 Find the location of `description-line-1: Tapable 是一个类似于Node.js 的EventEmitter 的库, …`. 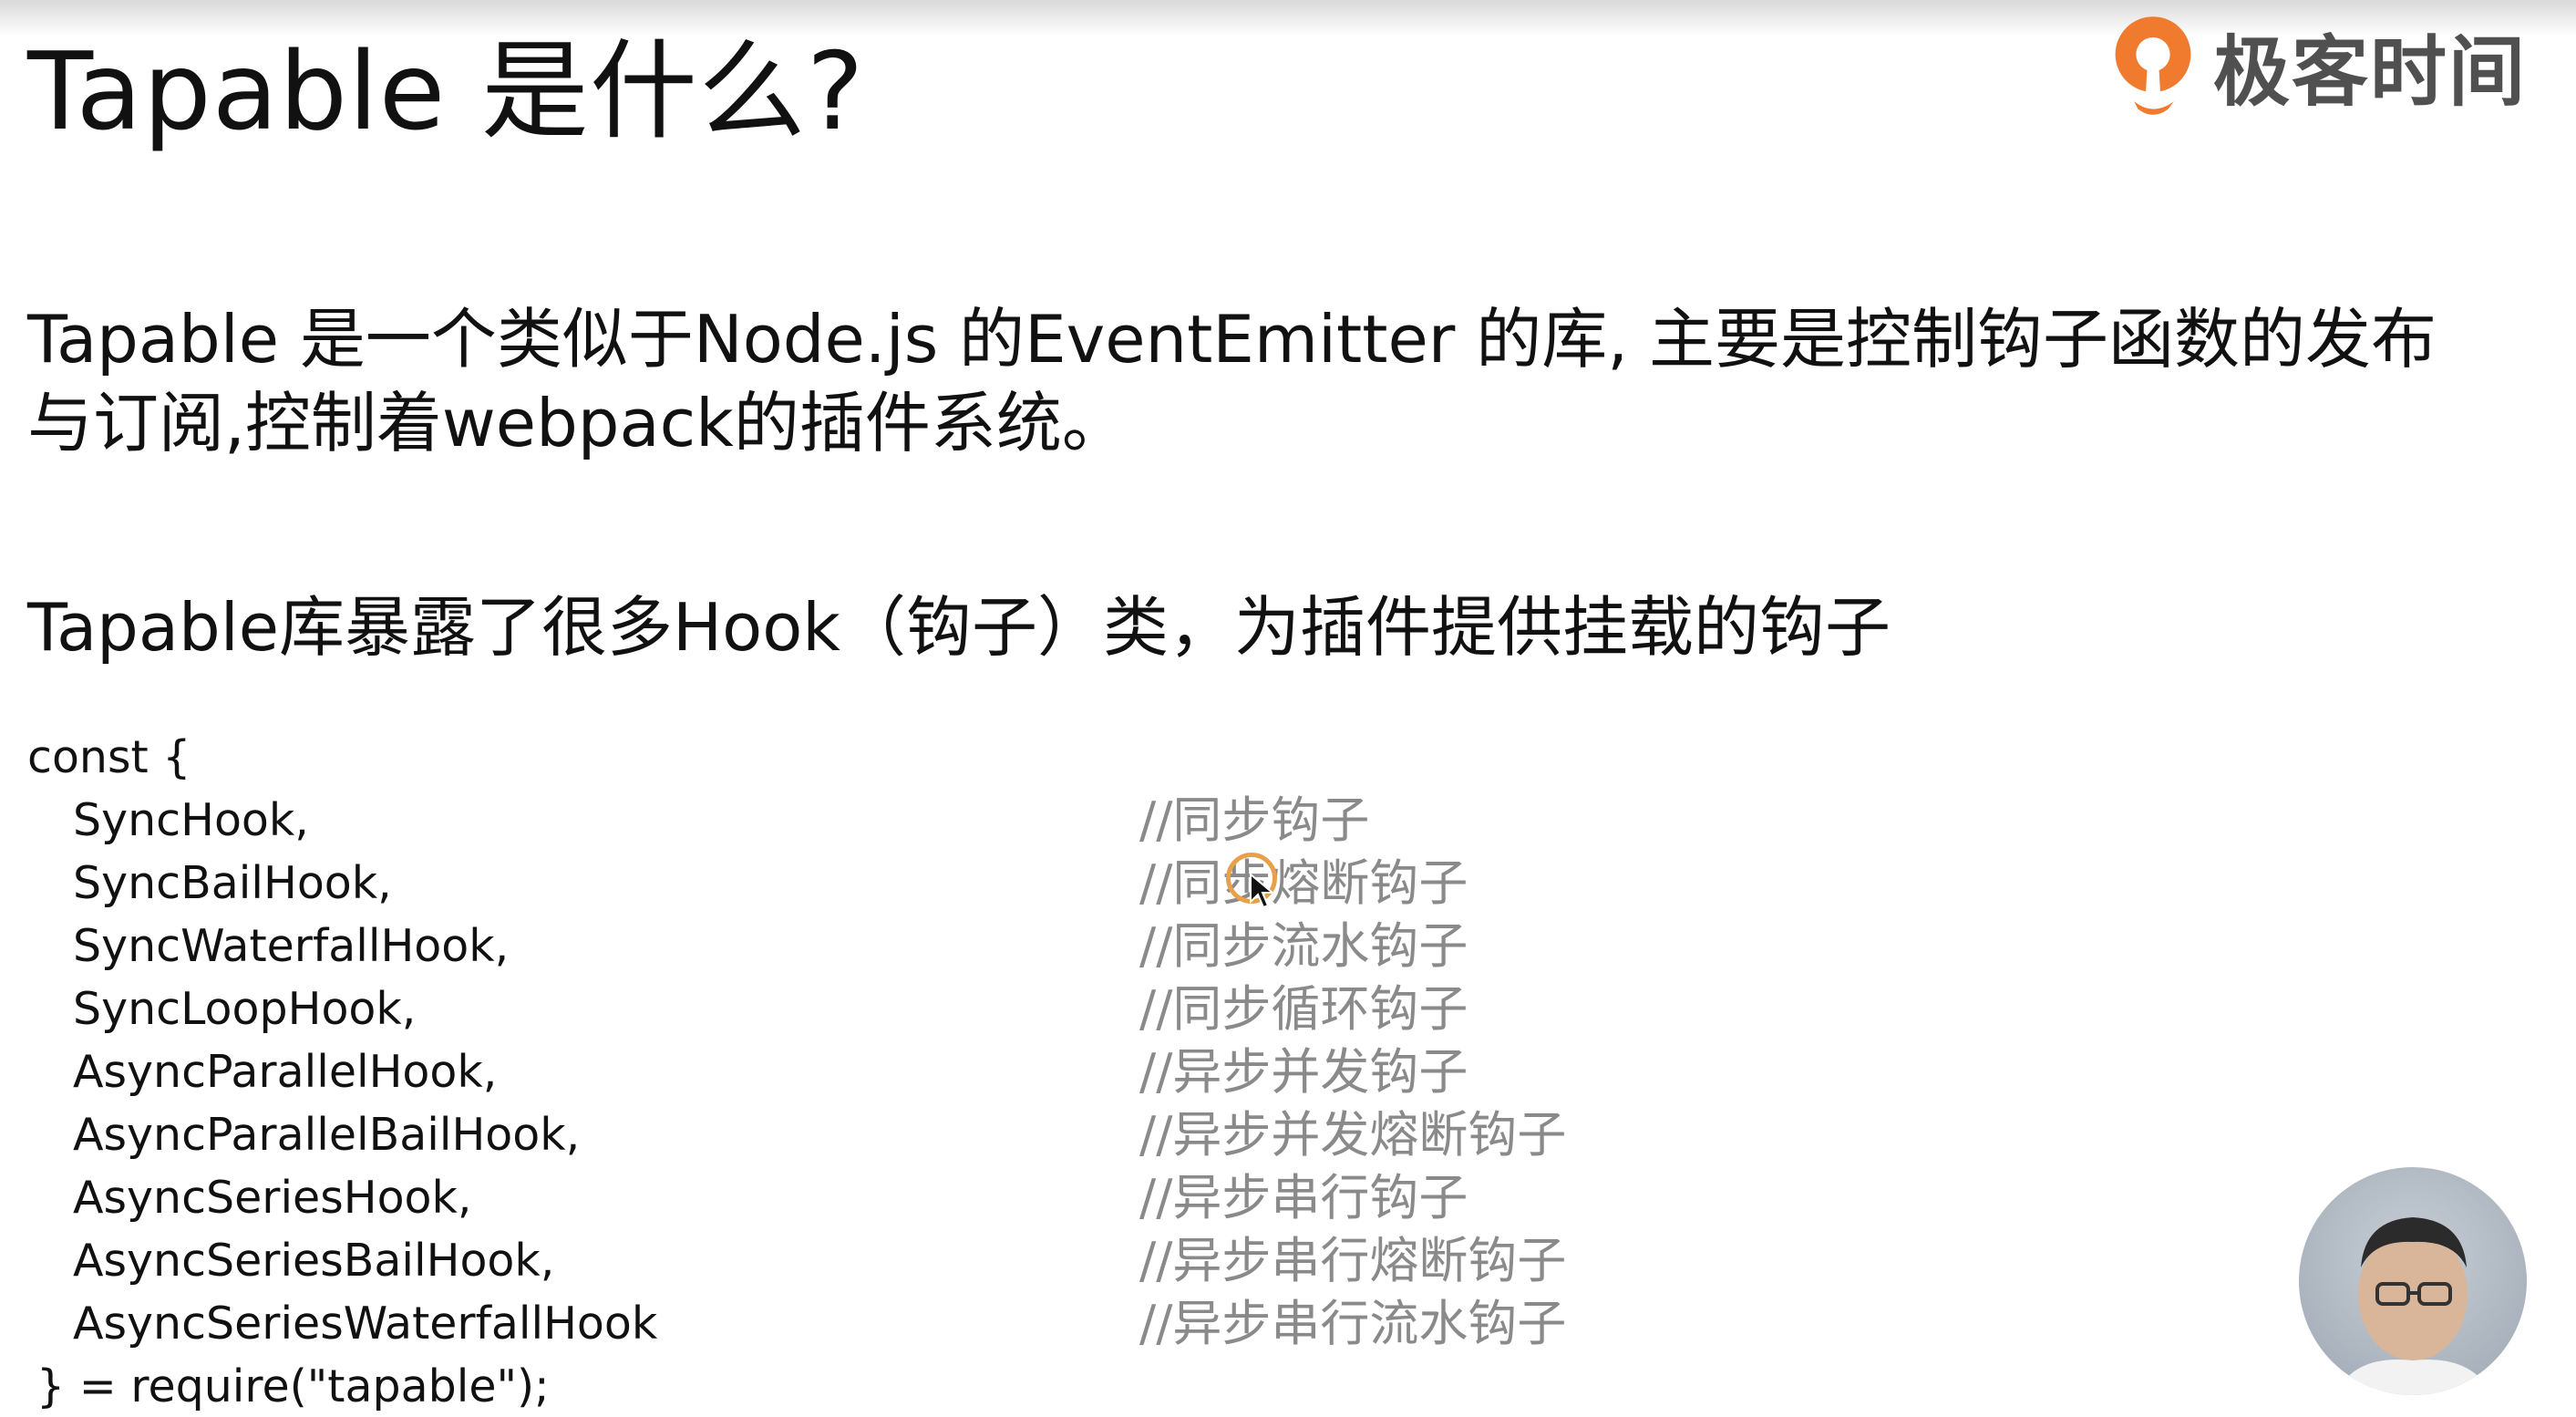

description-line-1: Tapable 是一个类似于Node.js 的EventEmitter 的库, … is located at coordinates (1232, 339).